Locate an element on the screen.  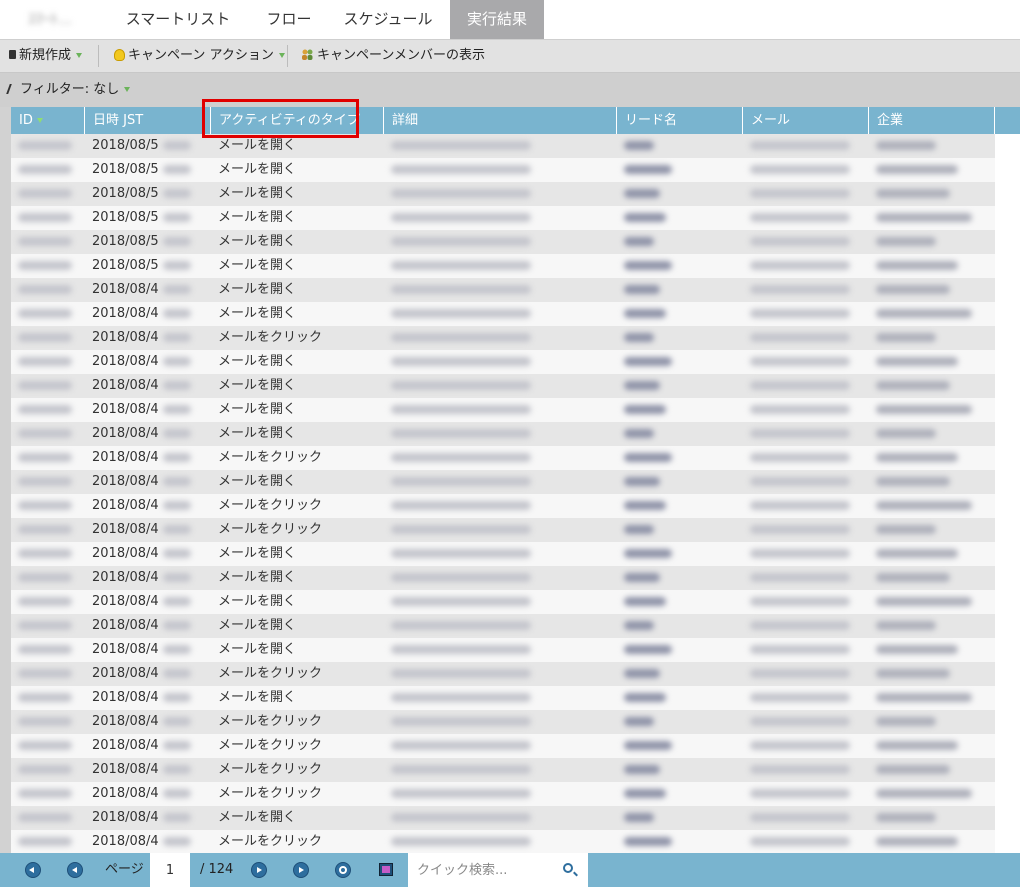
quick-search-input is located at coordinates (483, 870).